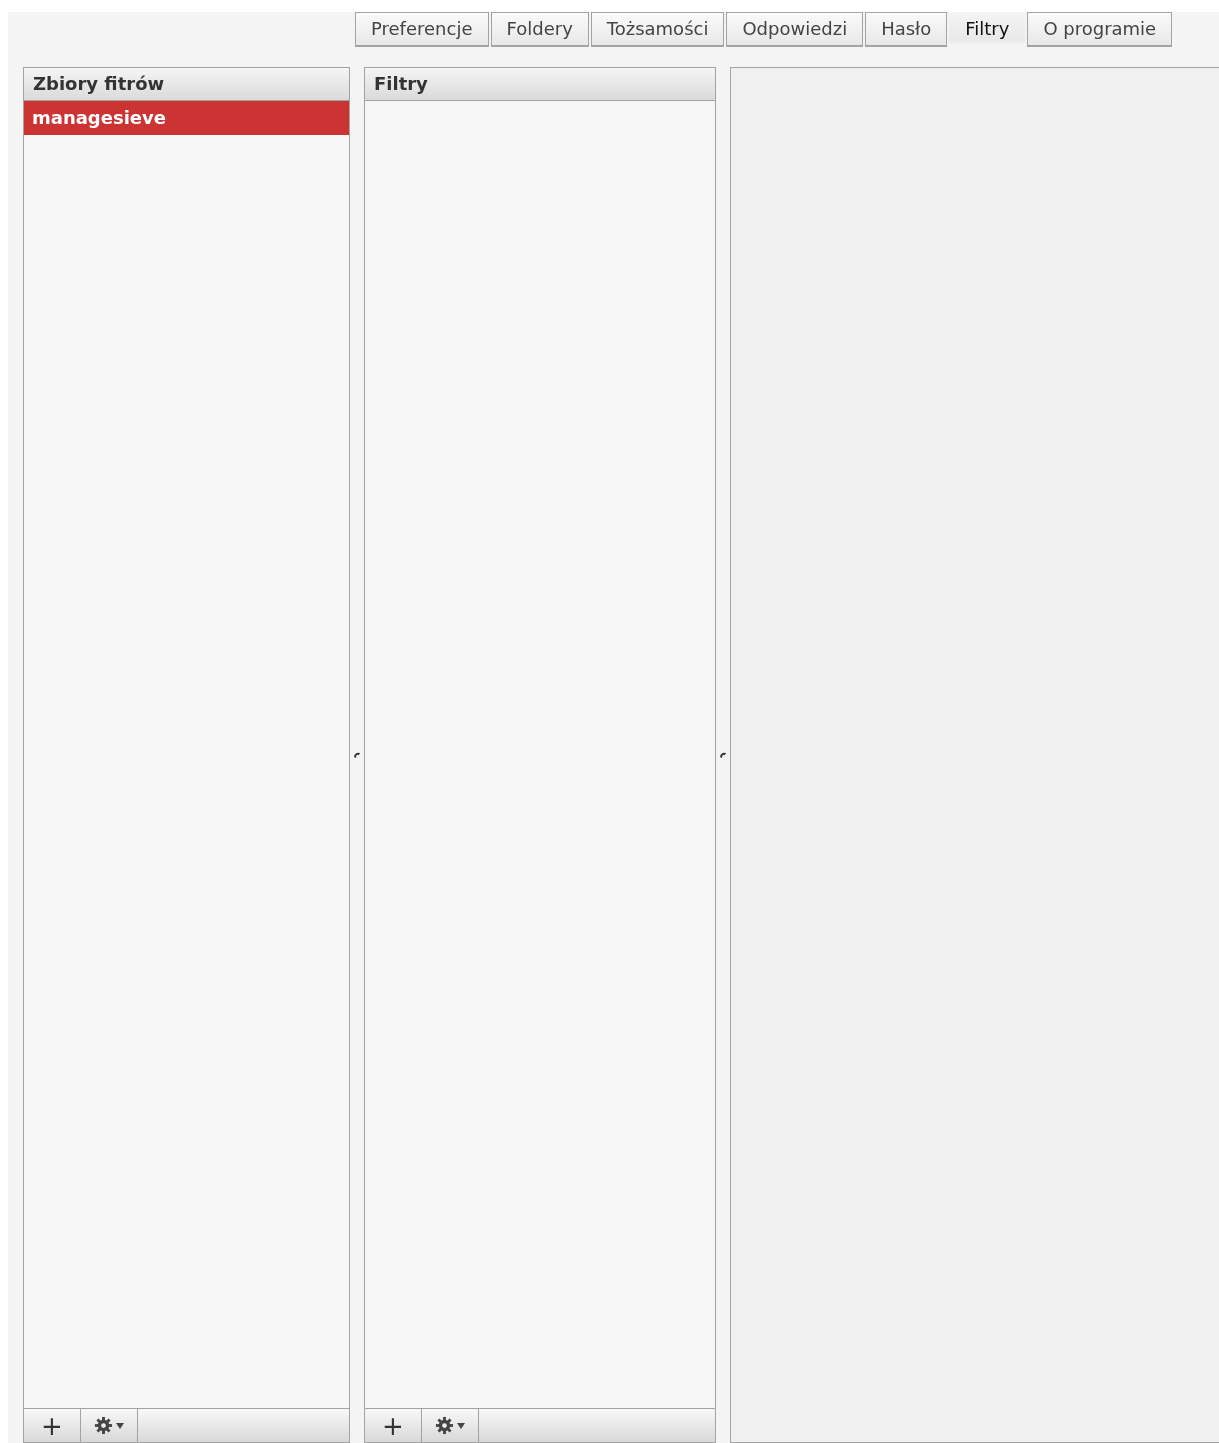 This screenshot has height=1443, width=1219. I want to click on panel-header: Zbiory fitrów, so click(186, 84).